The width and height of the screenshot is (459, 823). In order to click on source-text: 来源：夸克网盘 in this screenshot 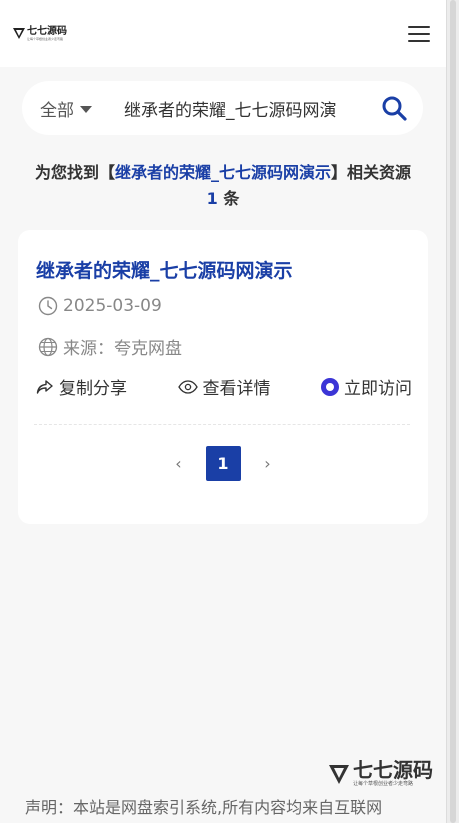, I will do `click(122, 349)`.